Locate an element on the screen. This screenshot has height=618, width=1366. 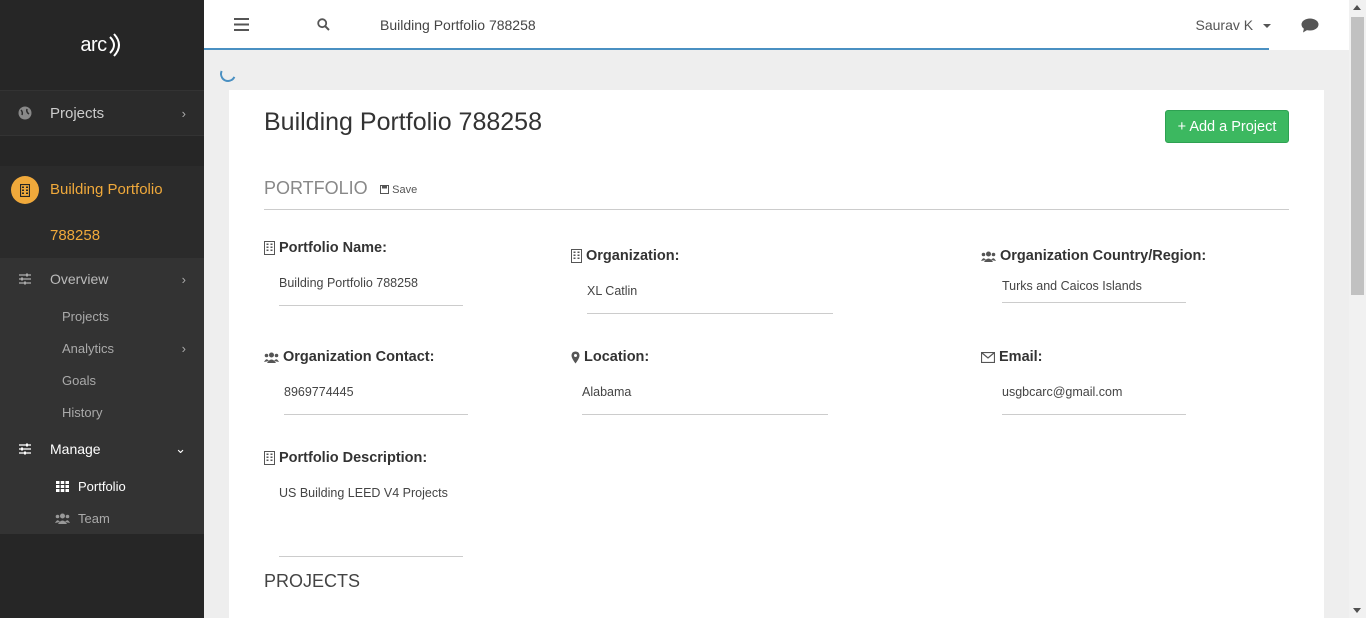
overview-label: Overview is located at coordinates (79, 279).